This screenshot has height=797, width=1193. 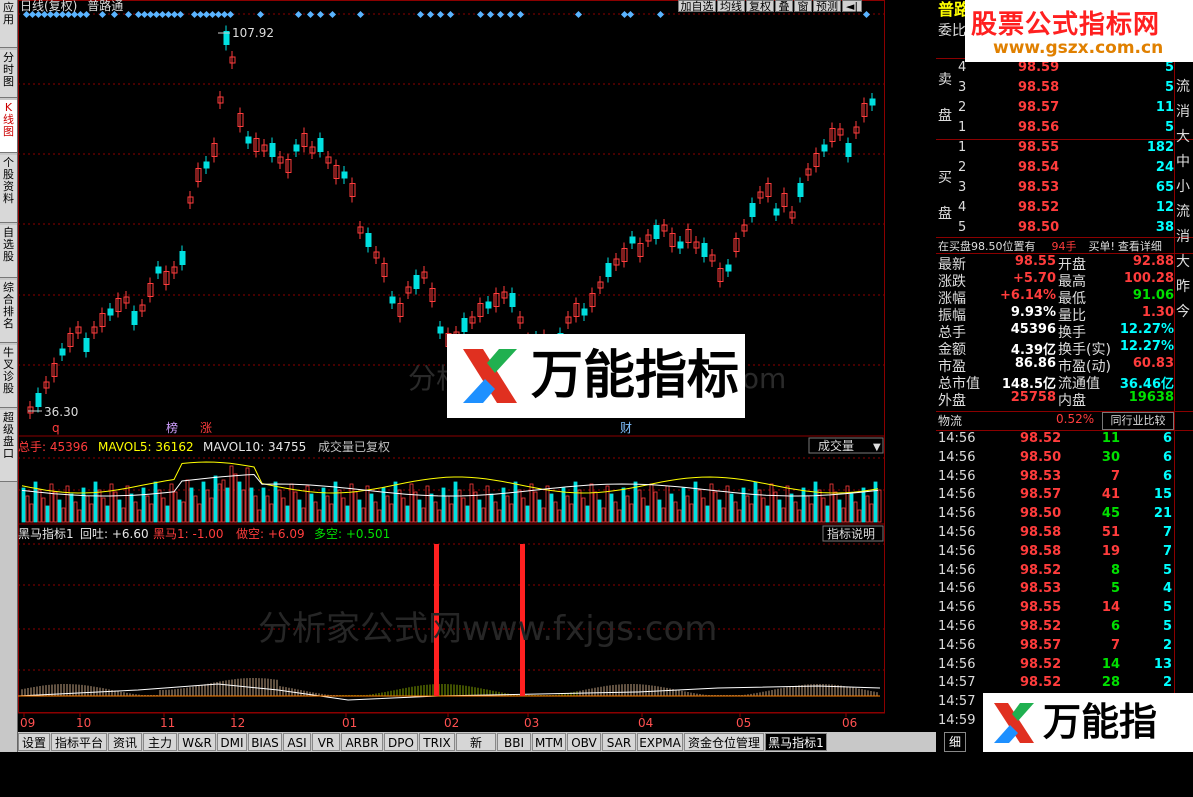 What do you see at coordinates (8, 376) in the screenshot?
I see `left-nav-item-6: 牛叉诊股` at bounding box center [8, 376].